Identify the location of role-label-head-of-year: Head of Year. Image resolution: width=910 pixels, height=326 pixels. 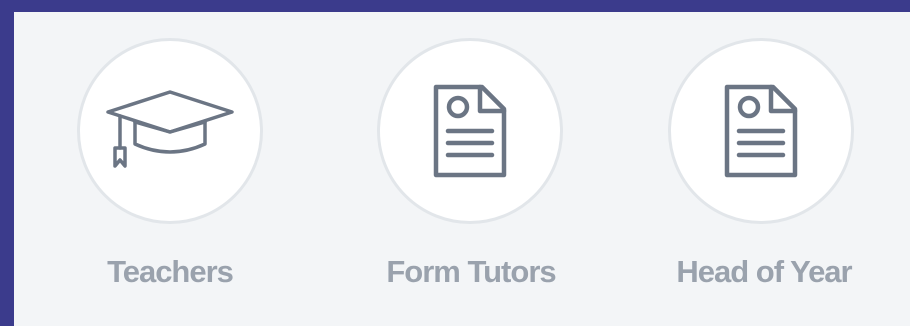
(764, 271).